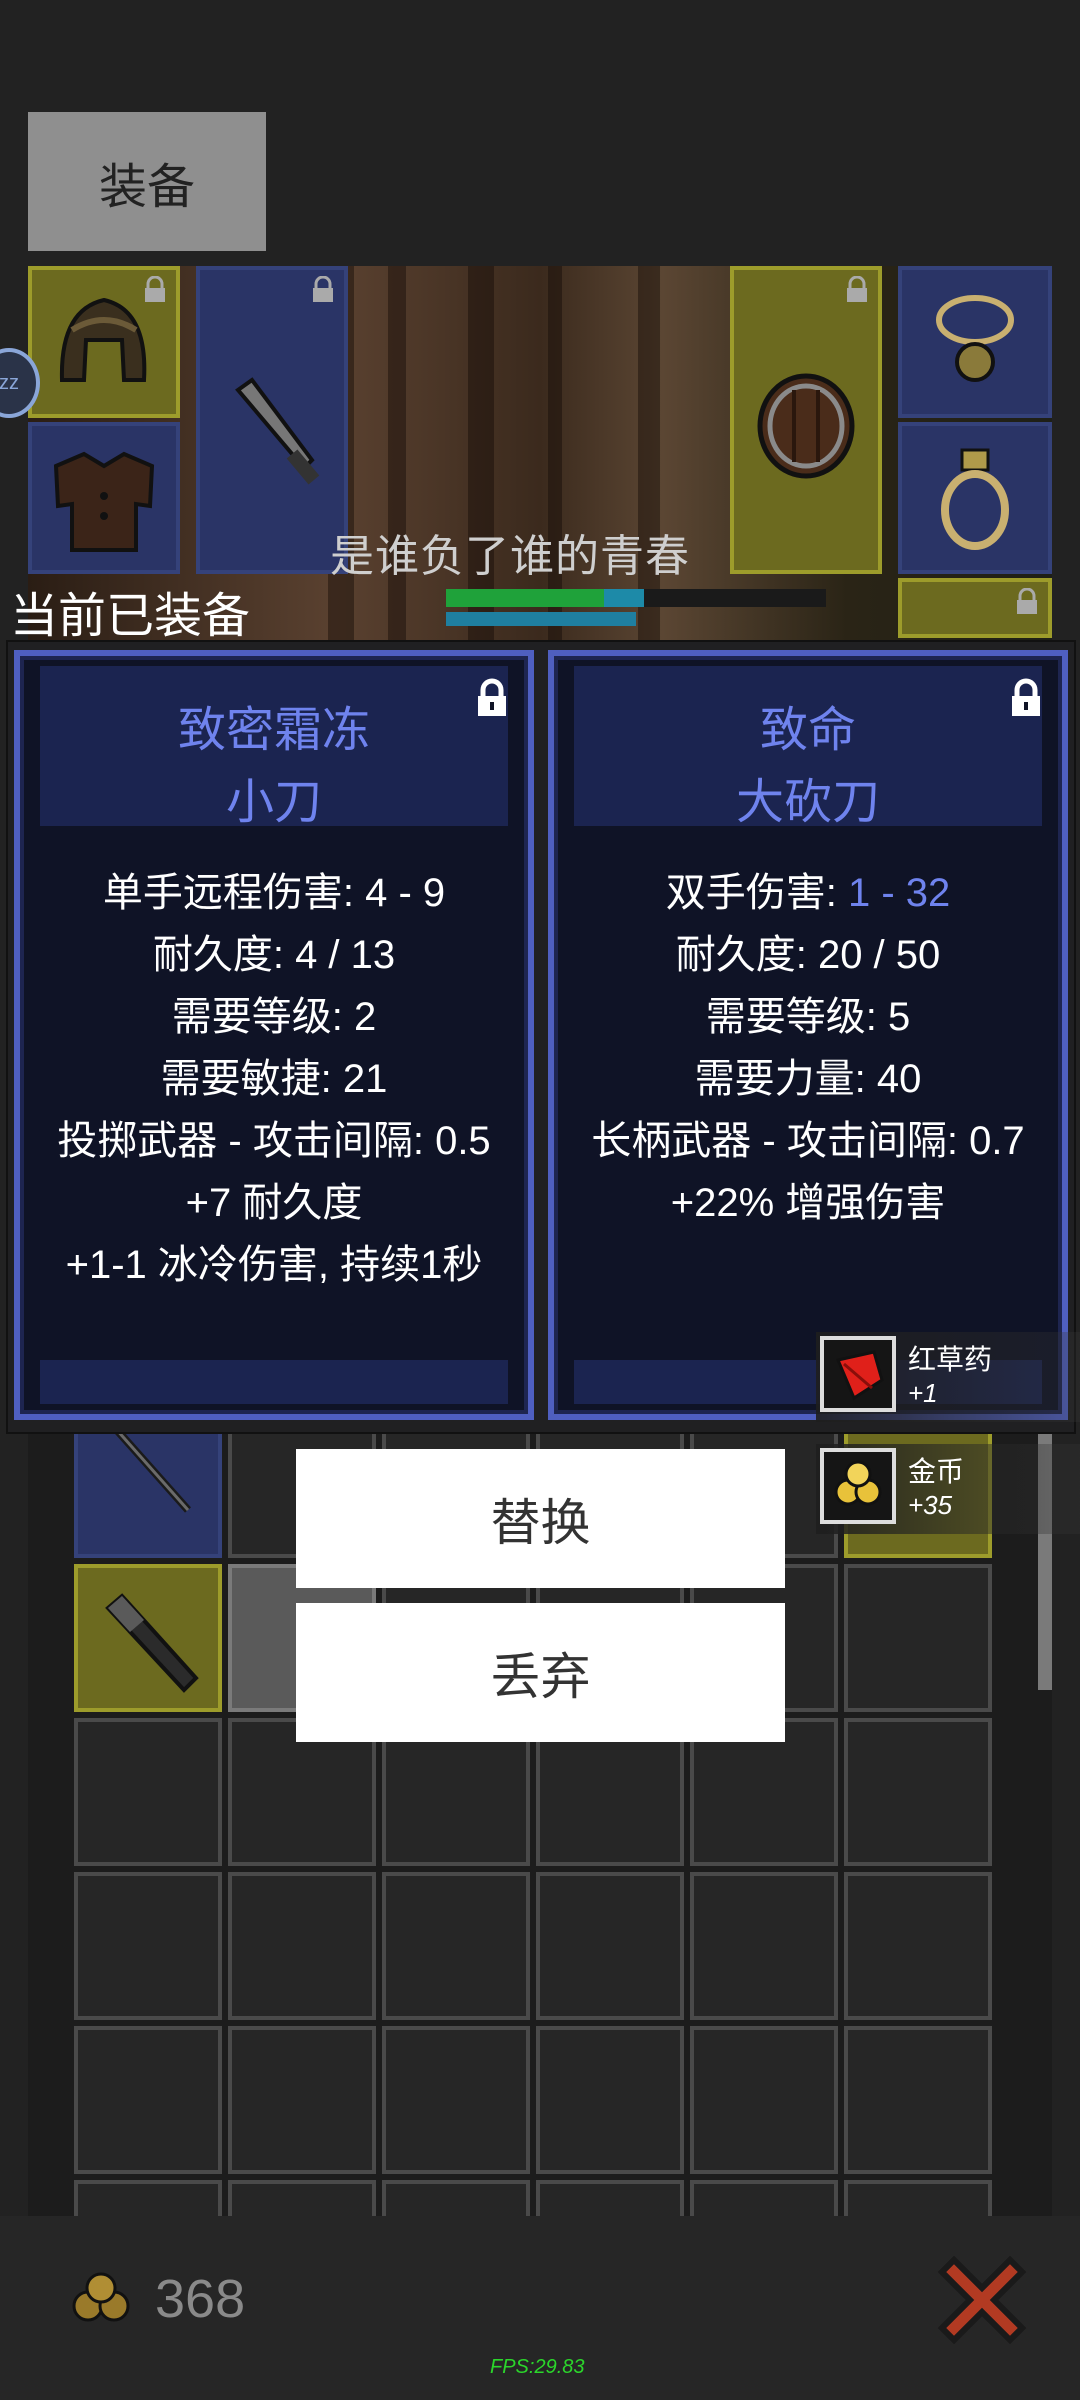 This screenshot has width=1080, height=2400. What do you see at coordinates (624, 598) in the screenshot?
I see `health-bar-fill-secondary` at bounding box center [624, 598].